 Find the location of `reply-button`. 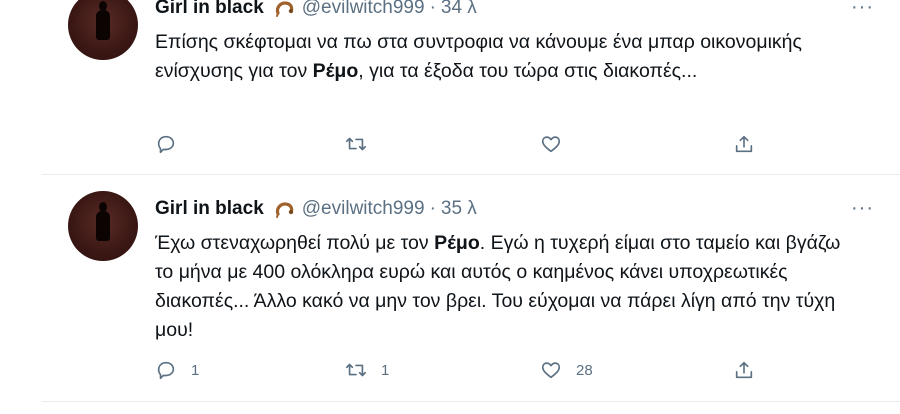

reply-button is located at coordinates (173, 144).